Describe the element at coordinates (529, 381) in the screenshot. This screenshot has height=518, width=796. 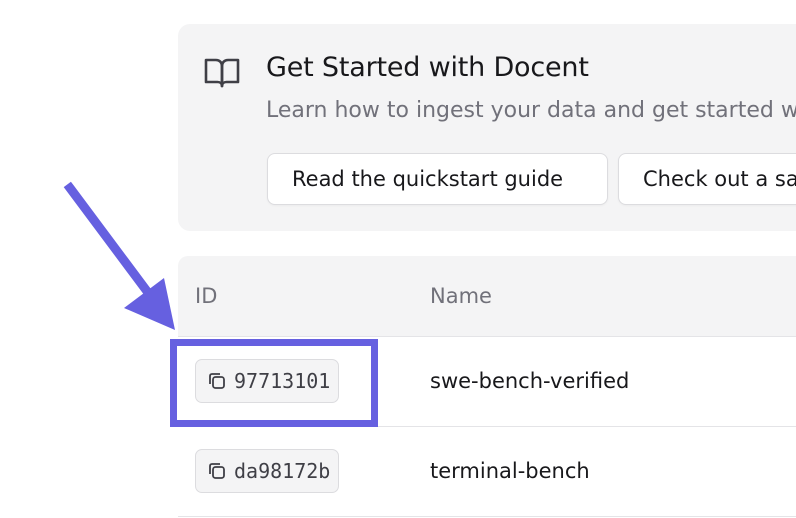
I see `row-name: swe-bench-verified` at that location.